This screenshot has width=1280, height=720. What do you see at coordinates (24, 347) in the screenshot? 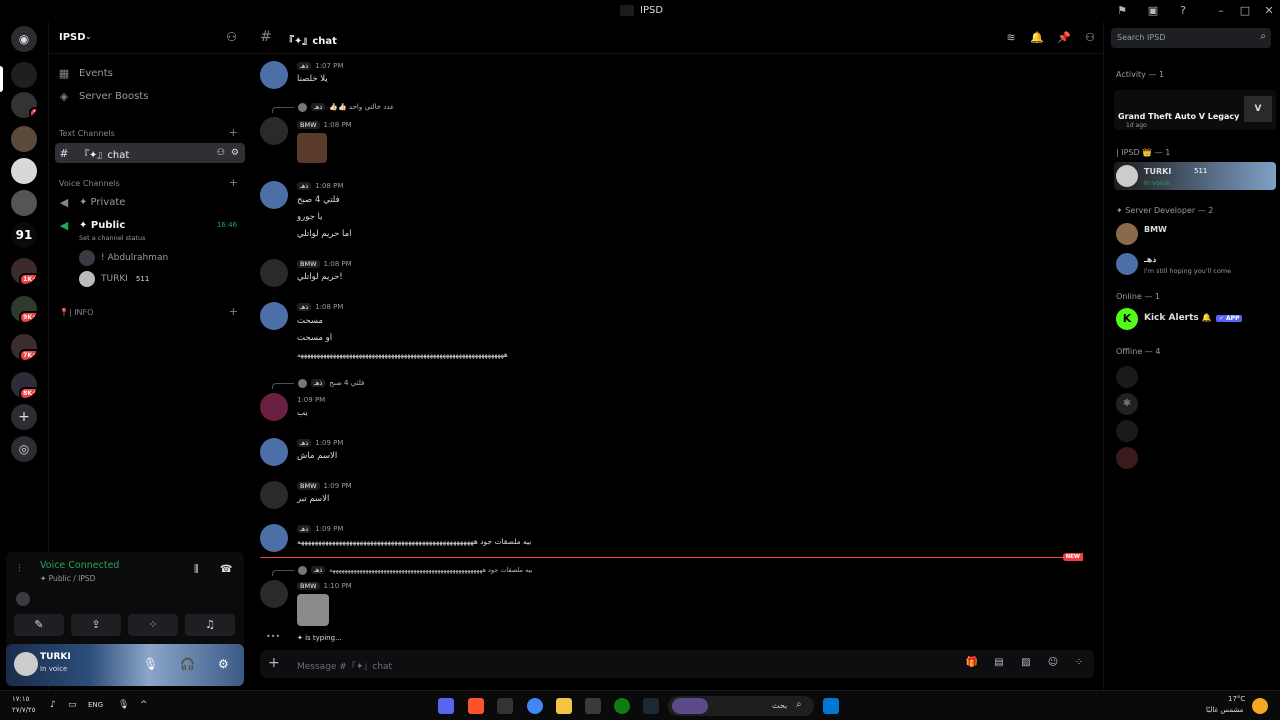
I see `server-icon: 7K+` at bounding box center [24, 347].